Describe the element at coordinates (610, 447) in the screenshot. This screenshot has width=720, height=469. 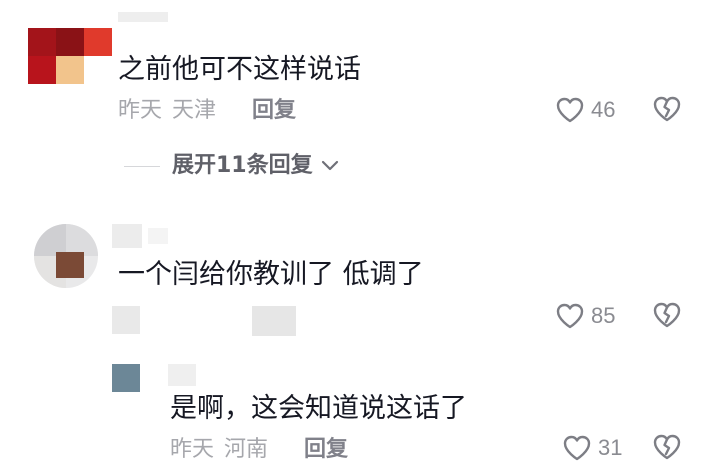
I see `like-count: 31` at that location.